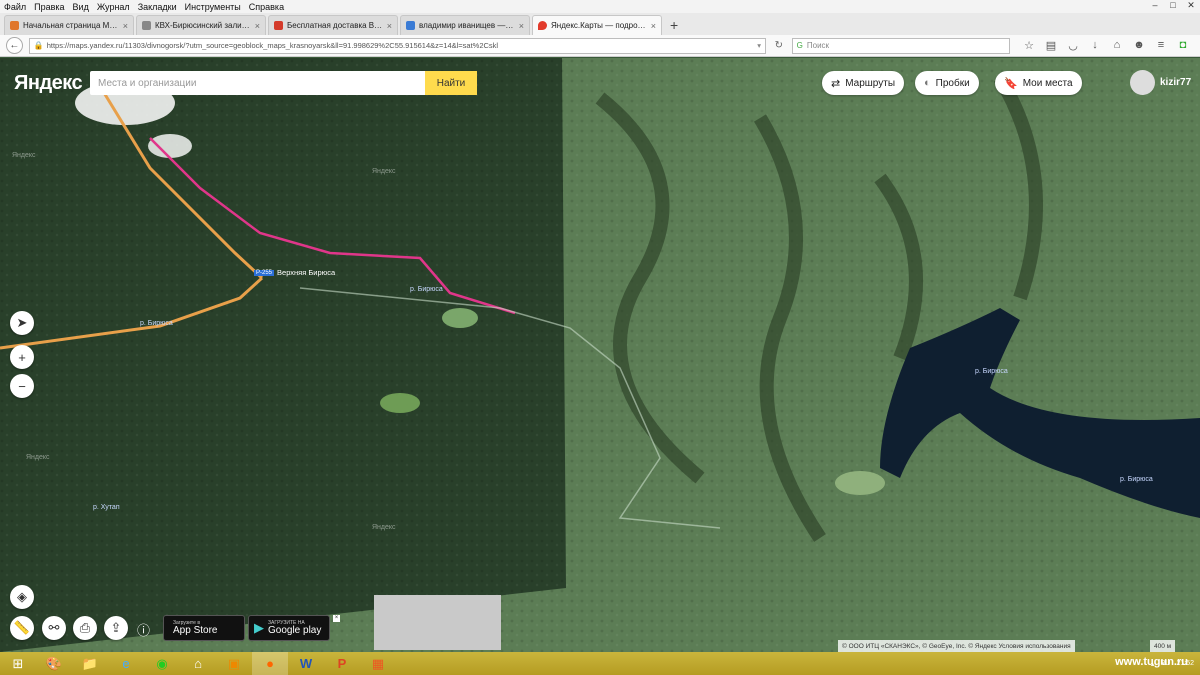  I want to click on yandex-logo: Яндекс, so click(48, 83).